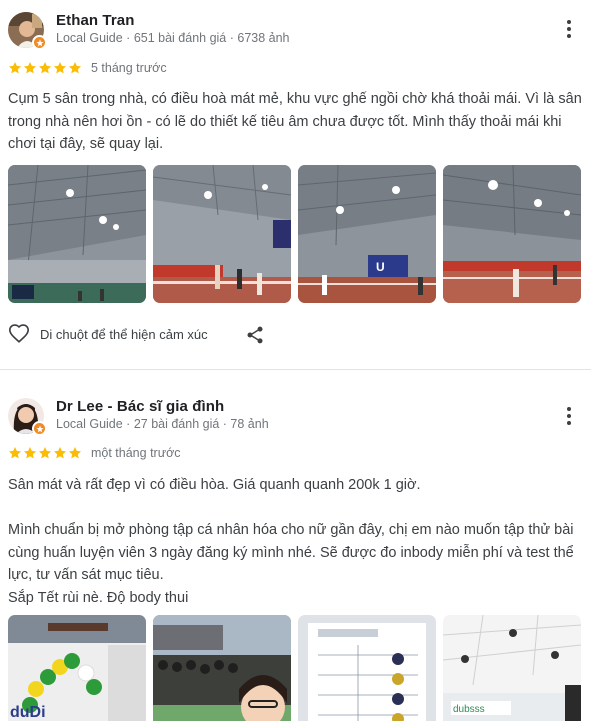 Image resolution: width=591 pixels, height=721 pixels. What do you see at coordinates (95, 20) in the screenshot?
I see `author-name: Ethan Tran` at bounding box center [95, 20].